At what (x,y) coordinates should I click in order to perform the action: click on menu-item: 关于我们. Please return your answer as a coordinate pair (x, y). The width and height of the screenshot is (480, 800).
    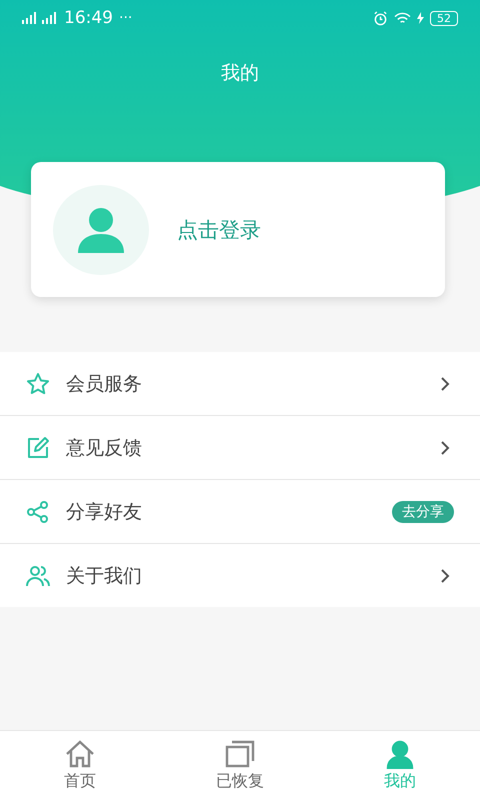
    Looking at the image, I should click on (240, 575).